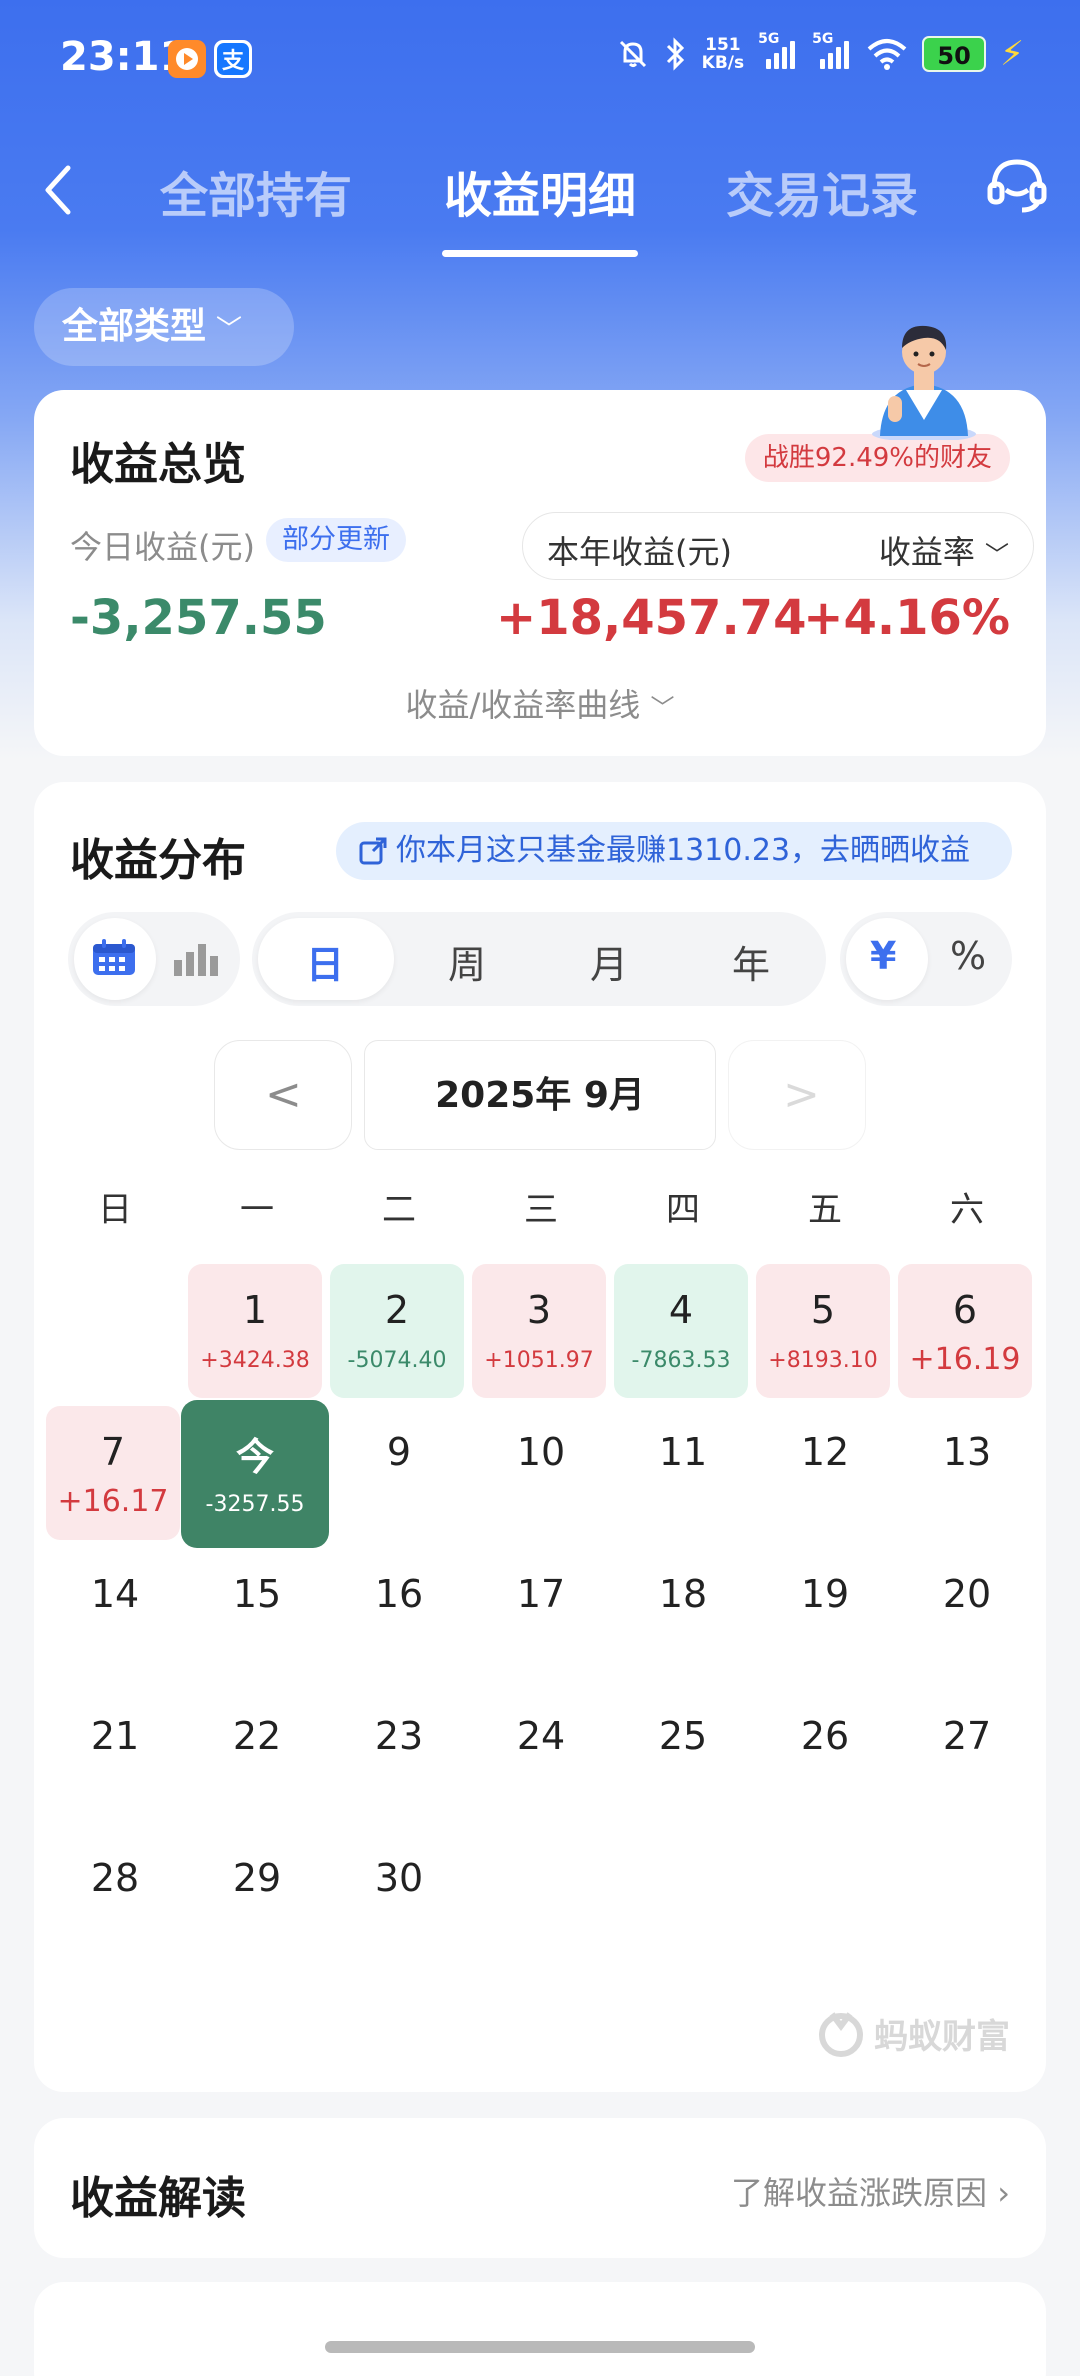 This screenshot has width=1080, height=2376. Describe the element at coordinates (944, 550) in the screenshot. I see `rate-dropdown: 收益率 ﹀` at that location.